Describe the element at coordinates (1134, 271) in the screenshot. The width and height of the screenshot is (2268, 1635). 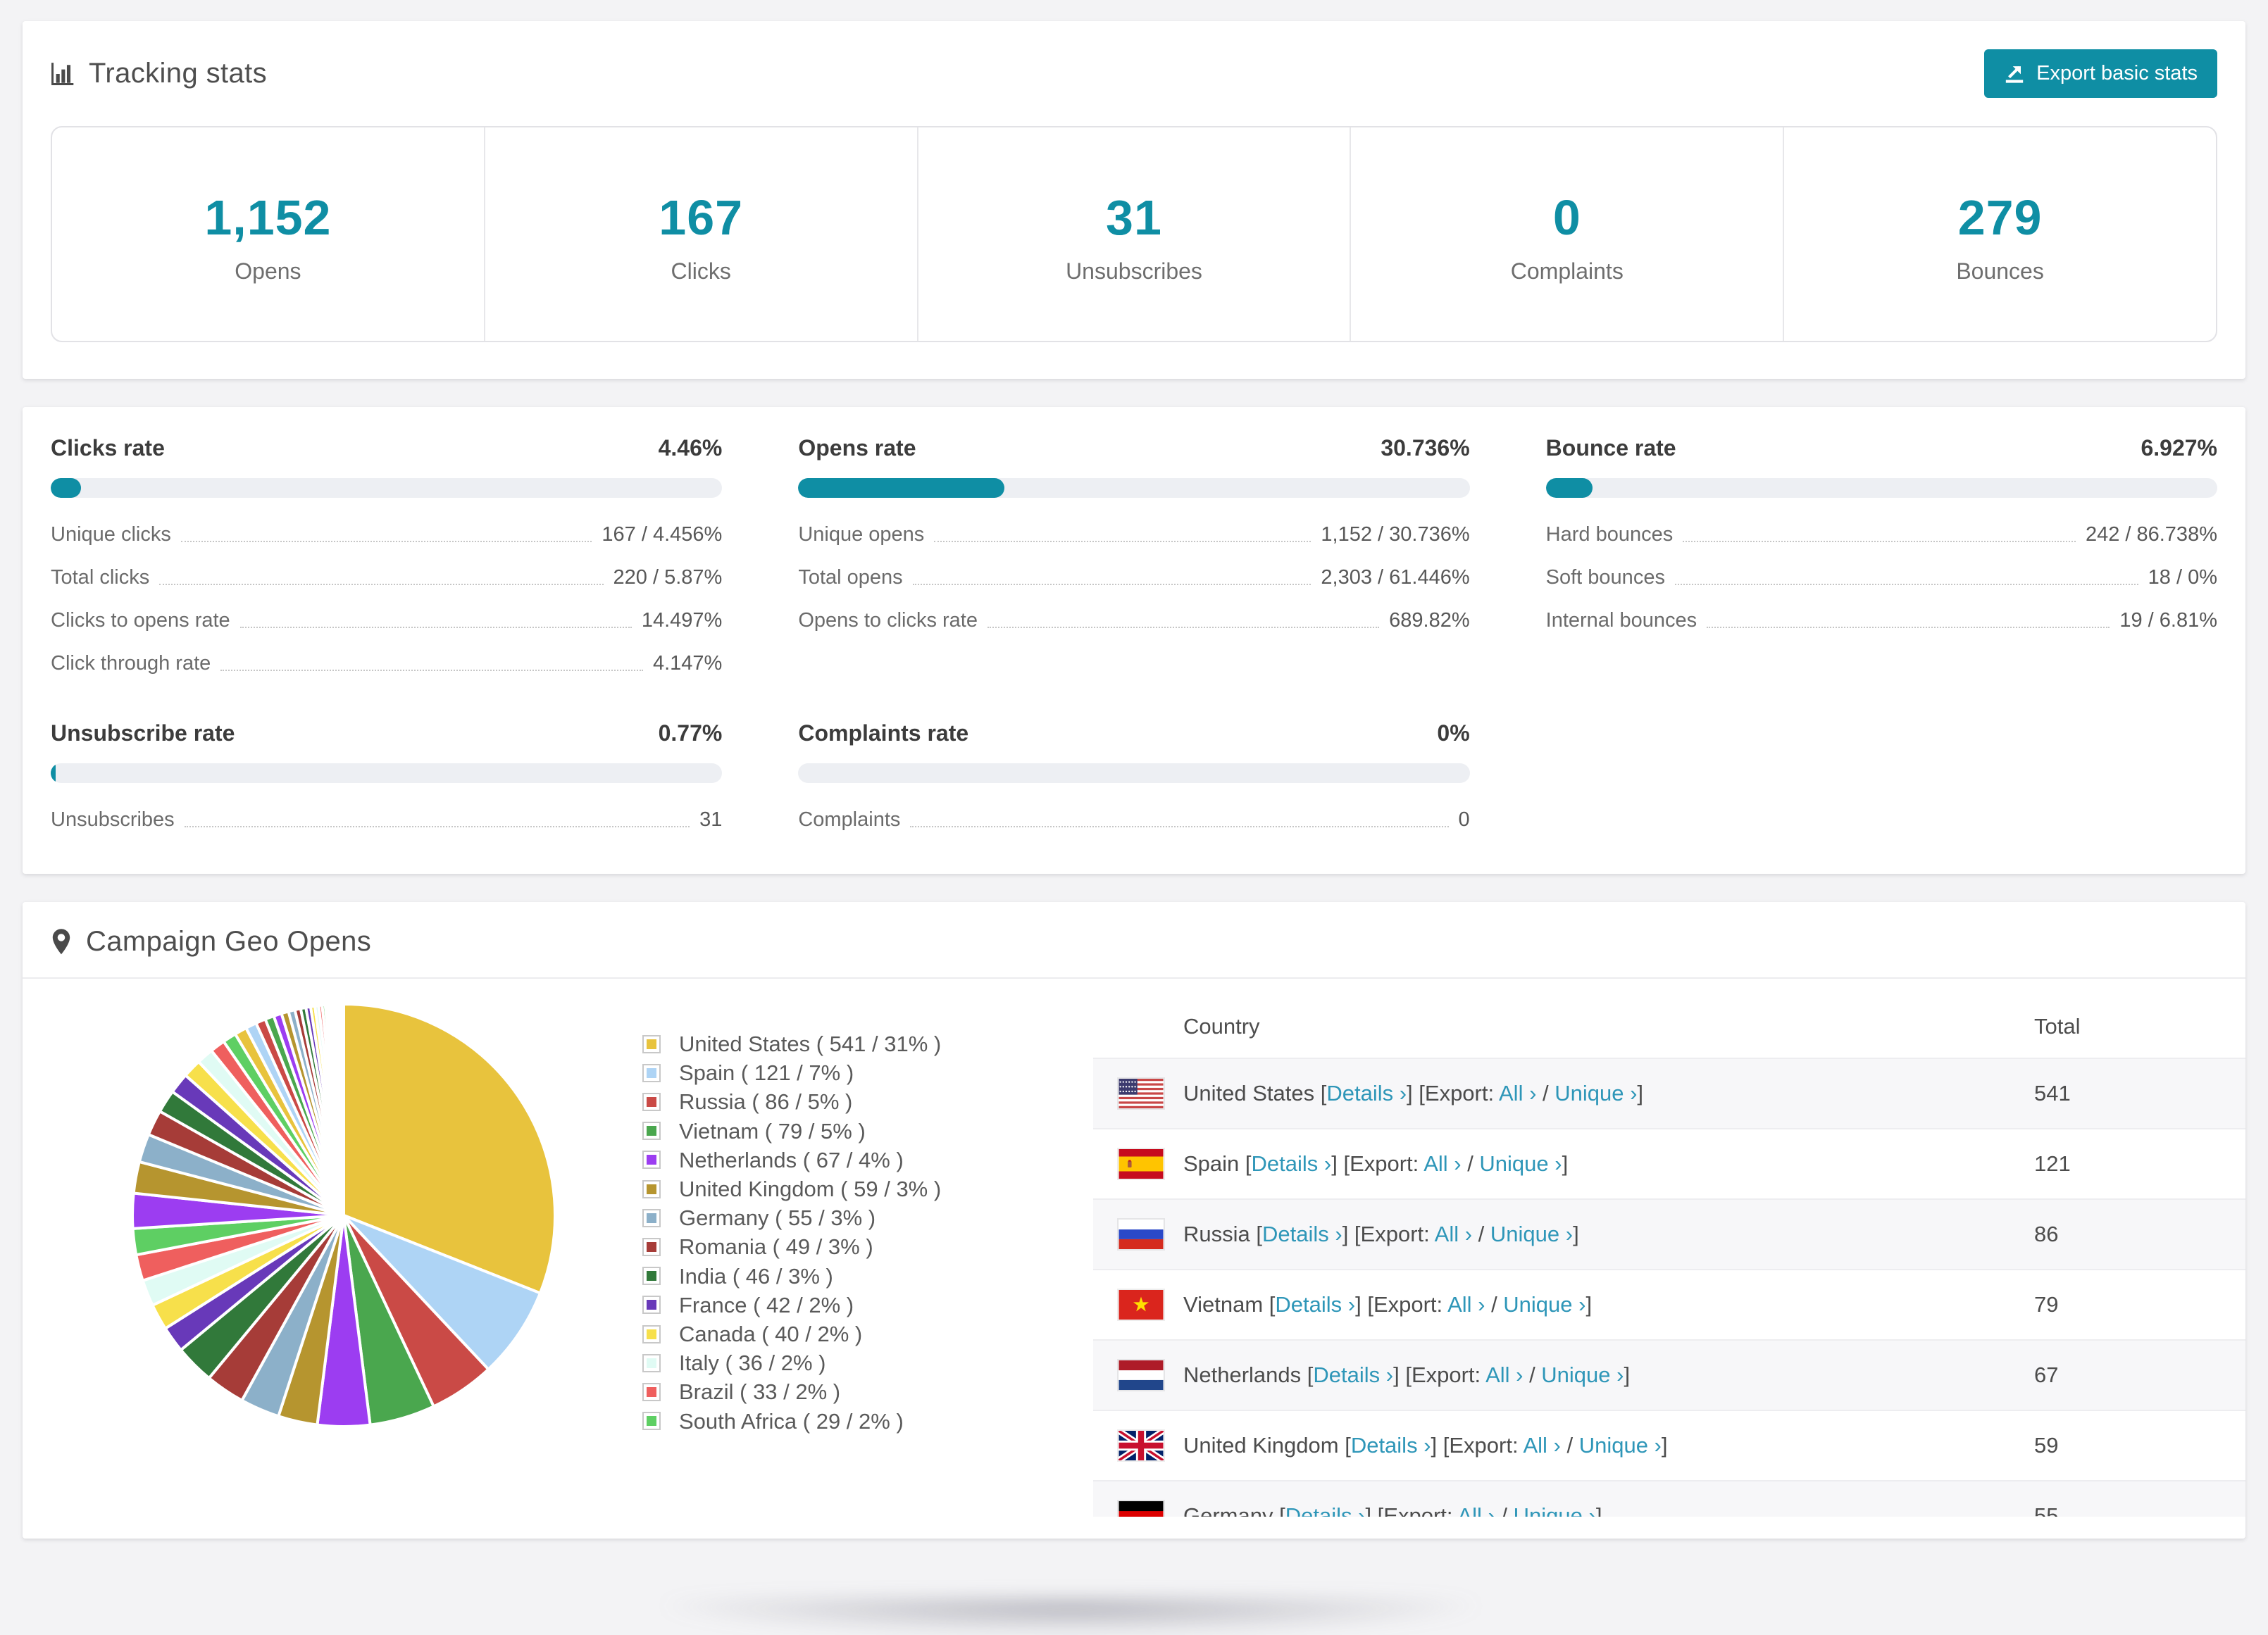
I see `stat-label: Unsubscribes` at that location.